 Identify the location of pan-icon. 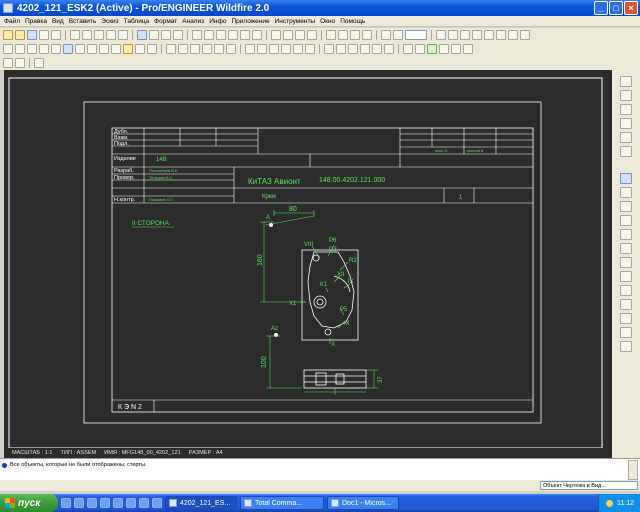
(453, 35).